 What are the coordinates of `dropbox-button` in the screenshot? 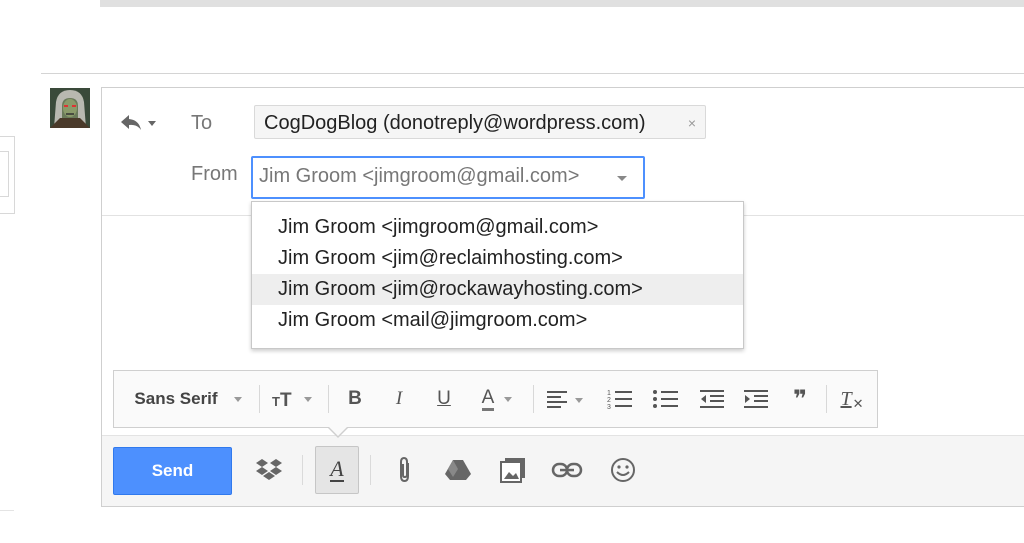 It's located at (269, 470).